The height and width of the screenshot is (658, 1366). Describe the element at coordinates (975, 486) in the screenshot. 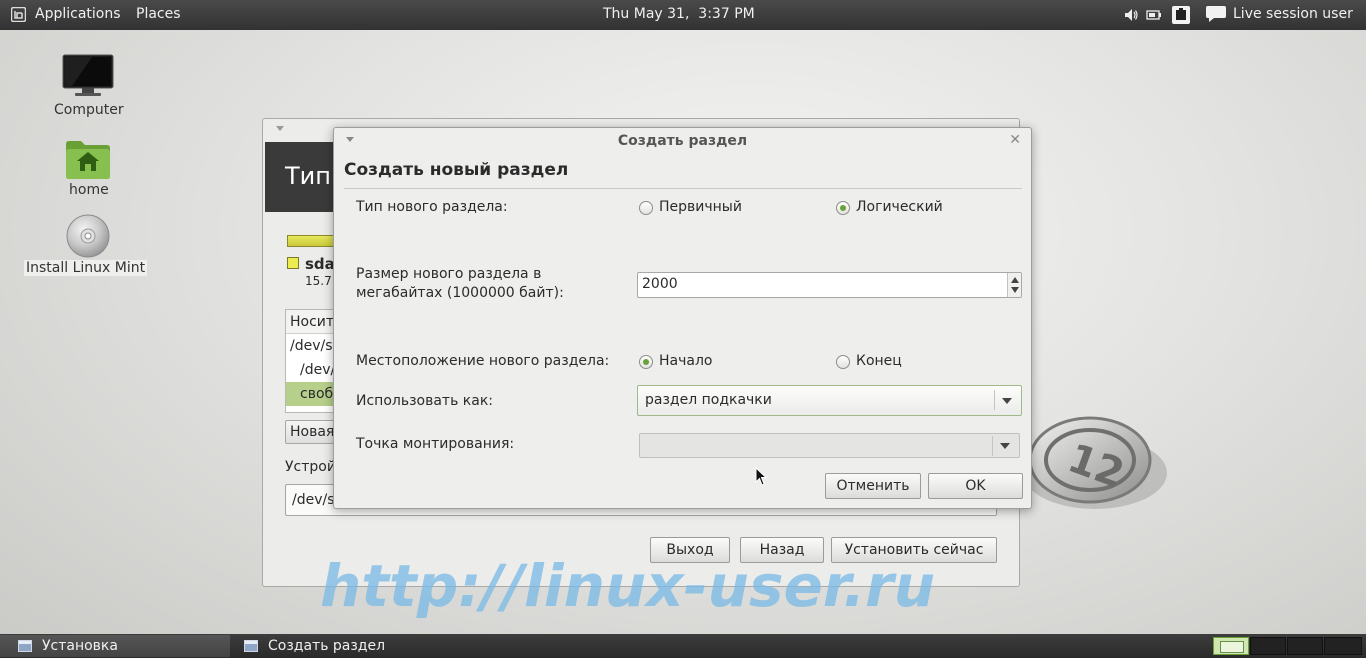

I see `ok-button: OK` at that location.